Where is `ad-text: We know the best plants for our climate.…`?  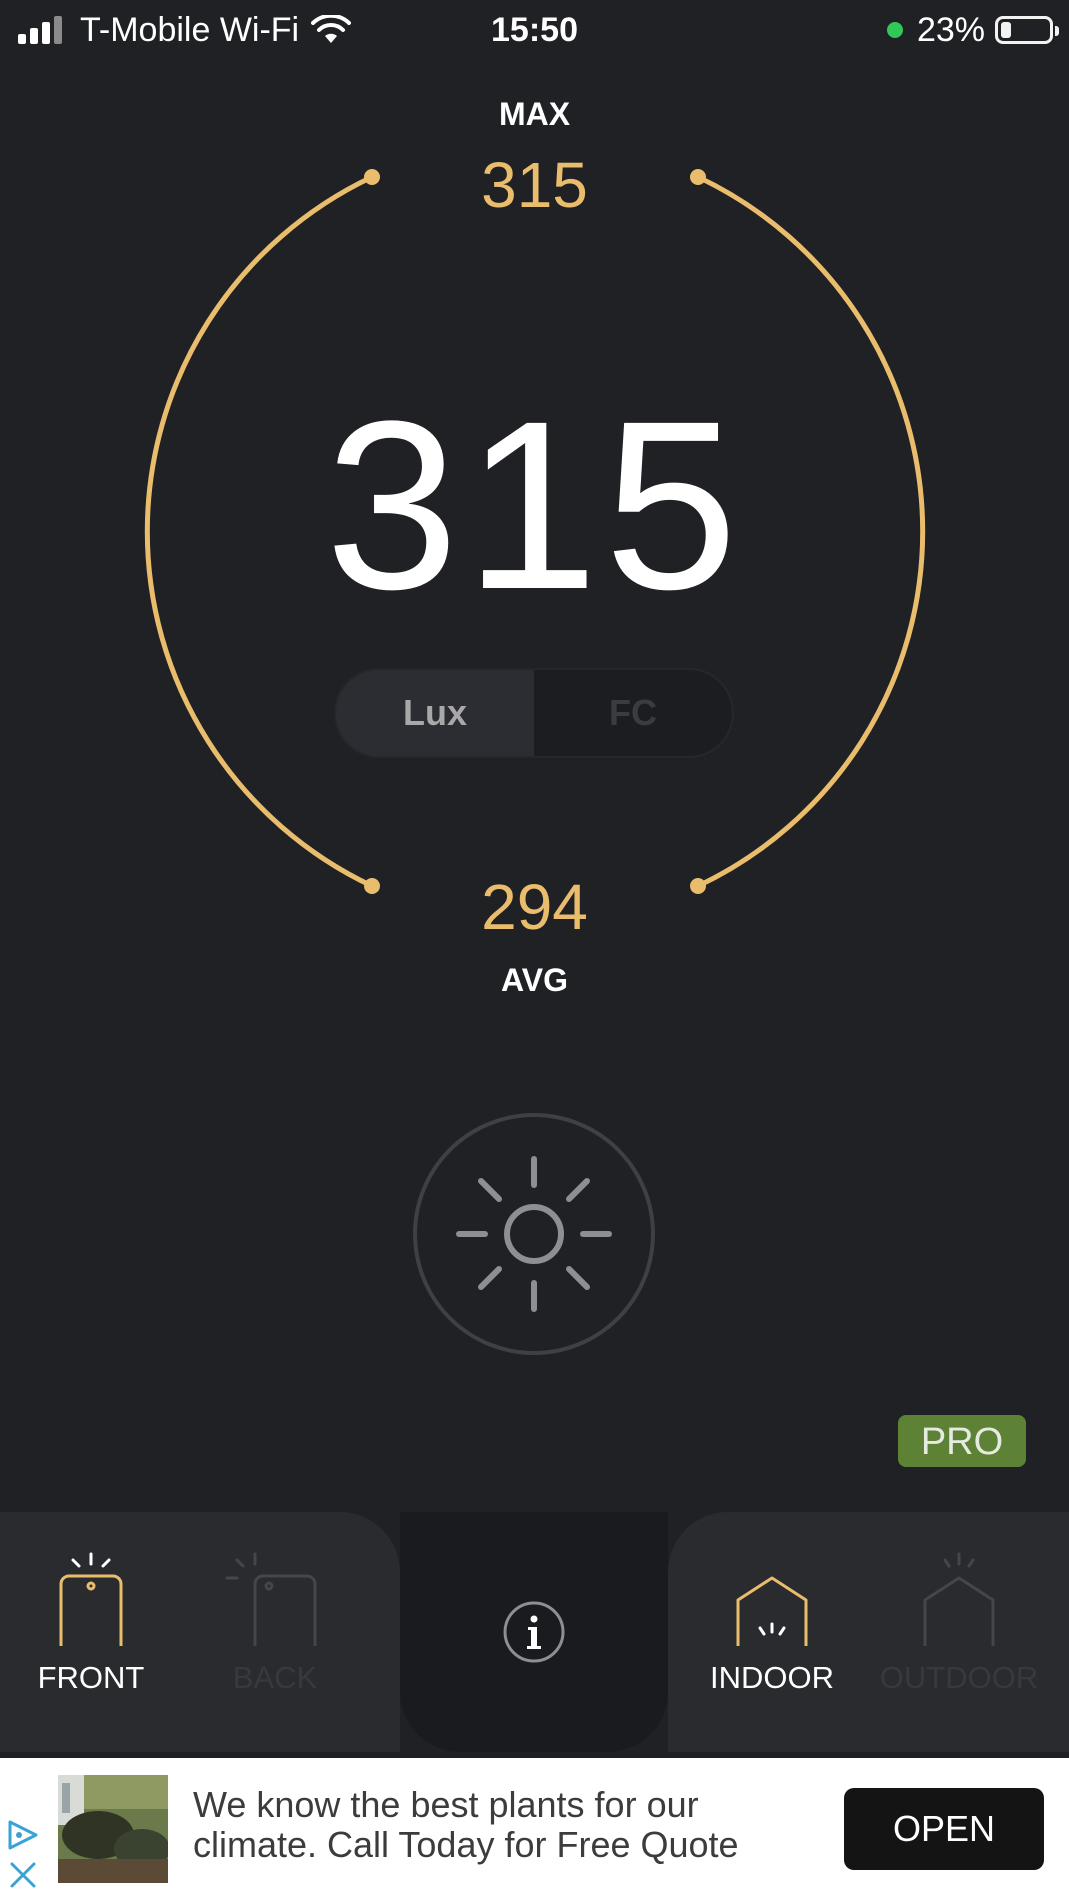 ad-text: We know the best plants for our climate.… is located at coordinates (503, 1825).